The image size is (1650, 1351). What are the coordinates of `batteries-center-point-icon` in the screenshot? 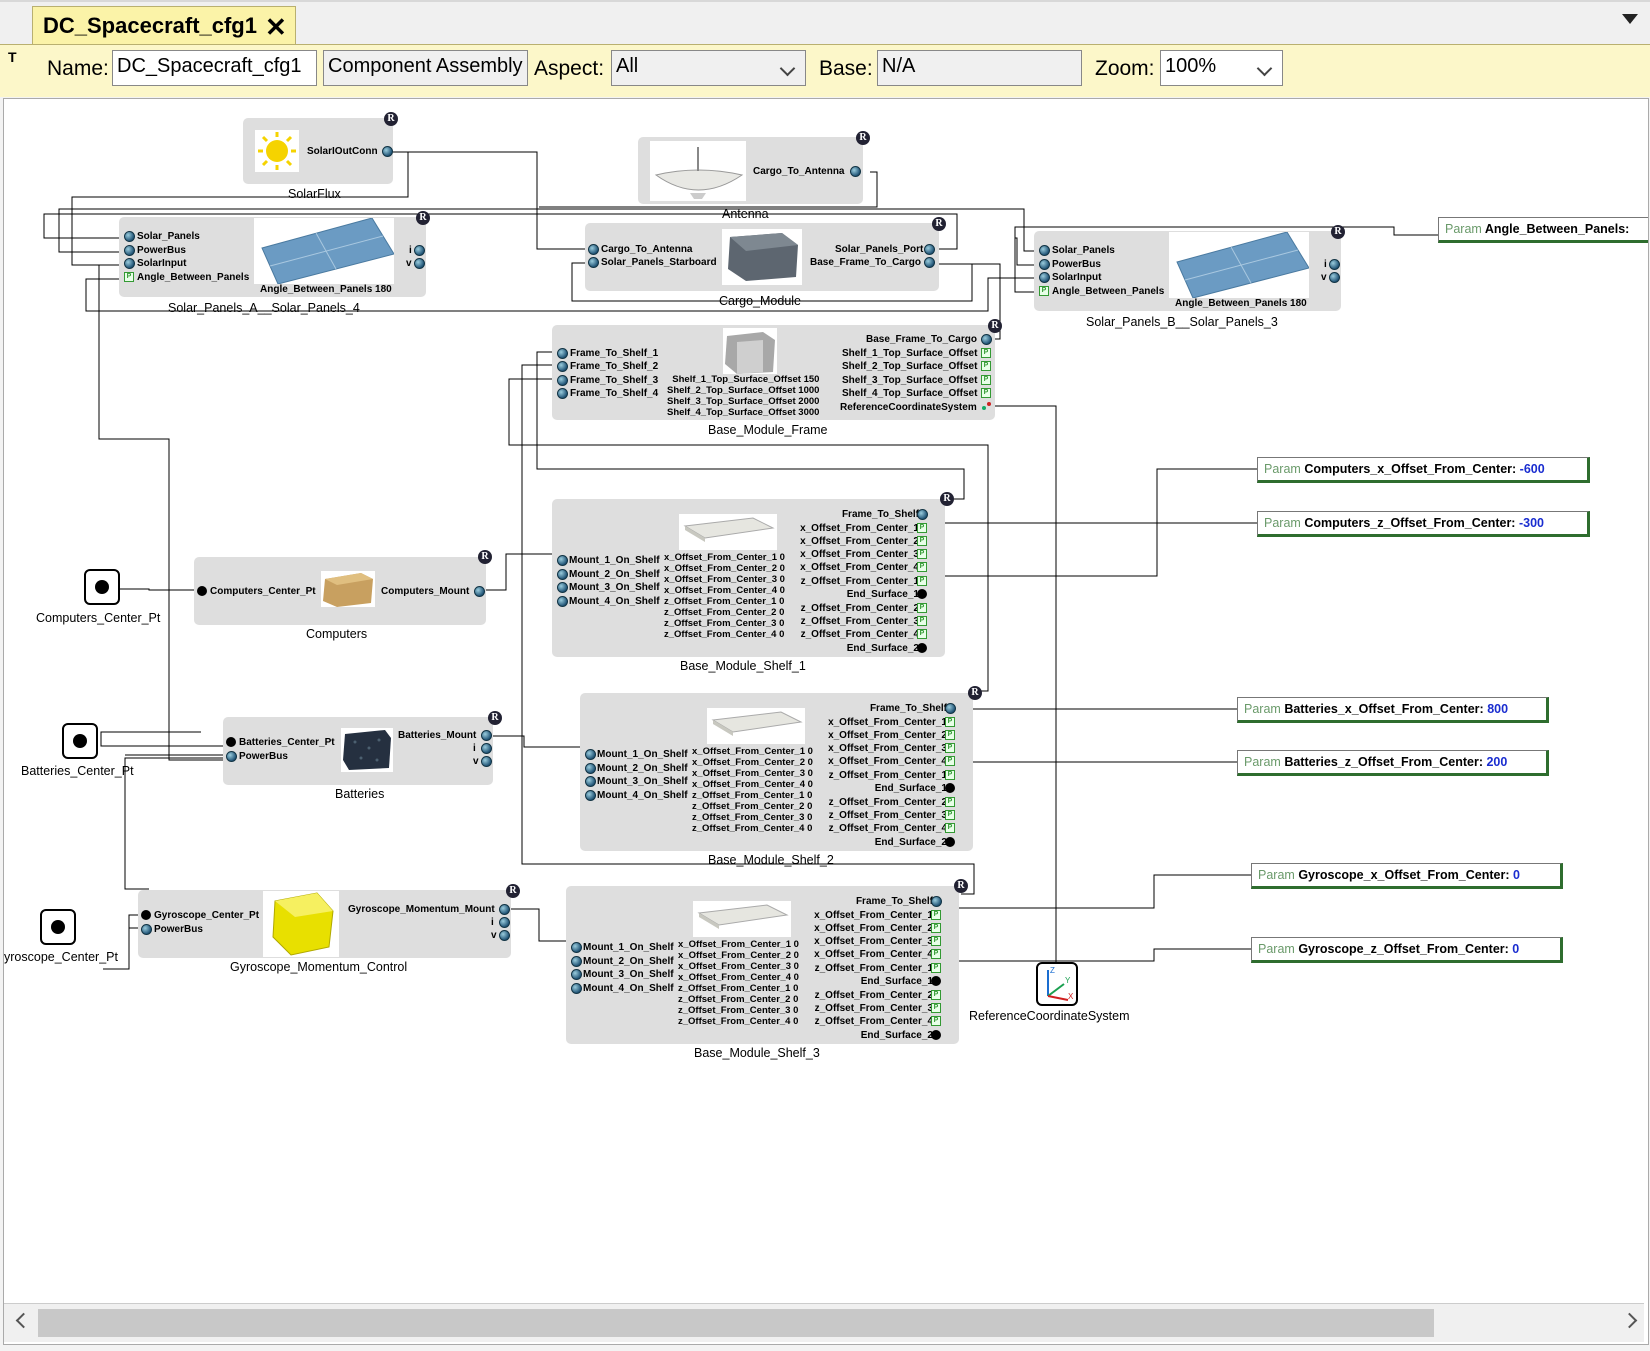 It's located at (80, 741).